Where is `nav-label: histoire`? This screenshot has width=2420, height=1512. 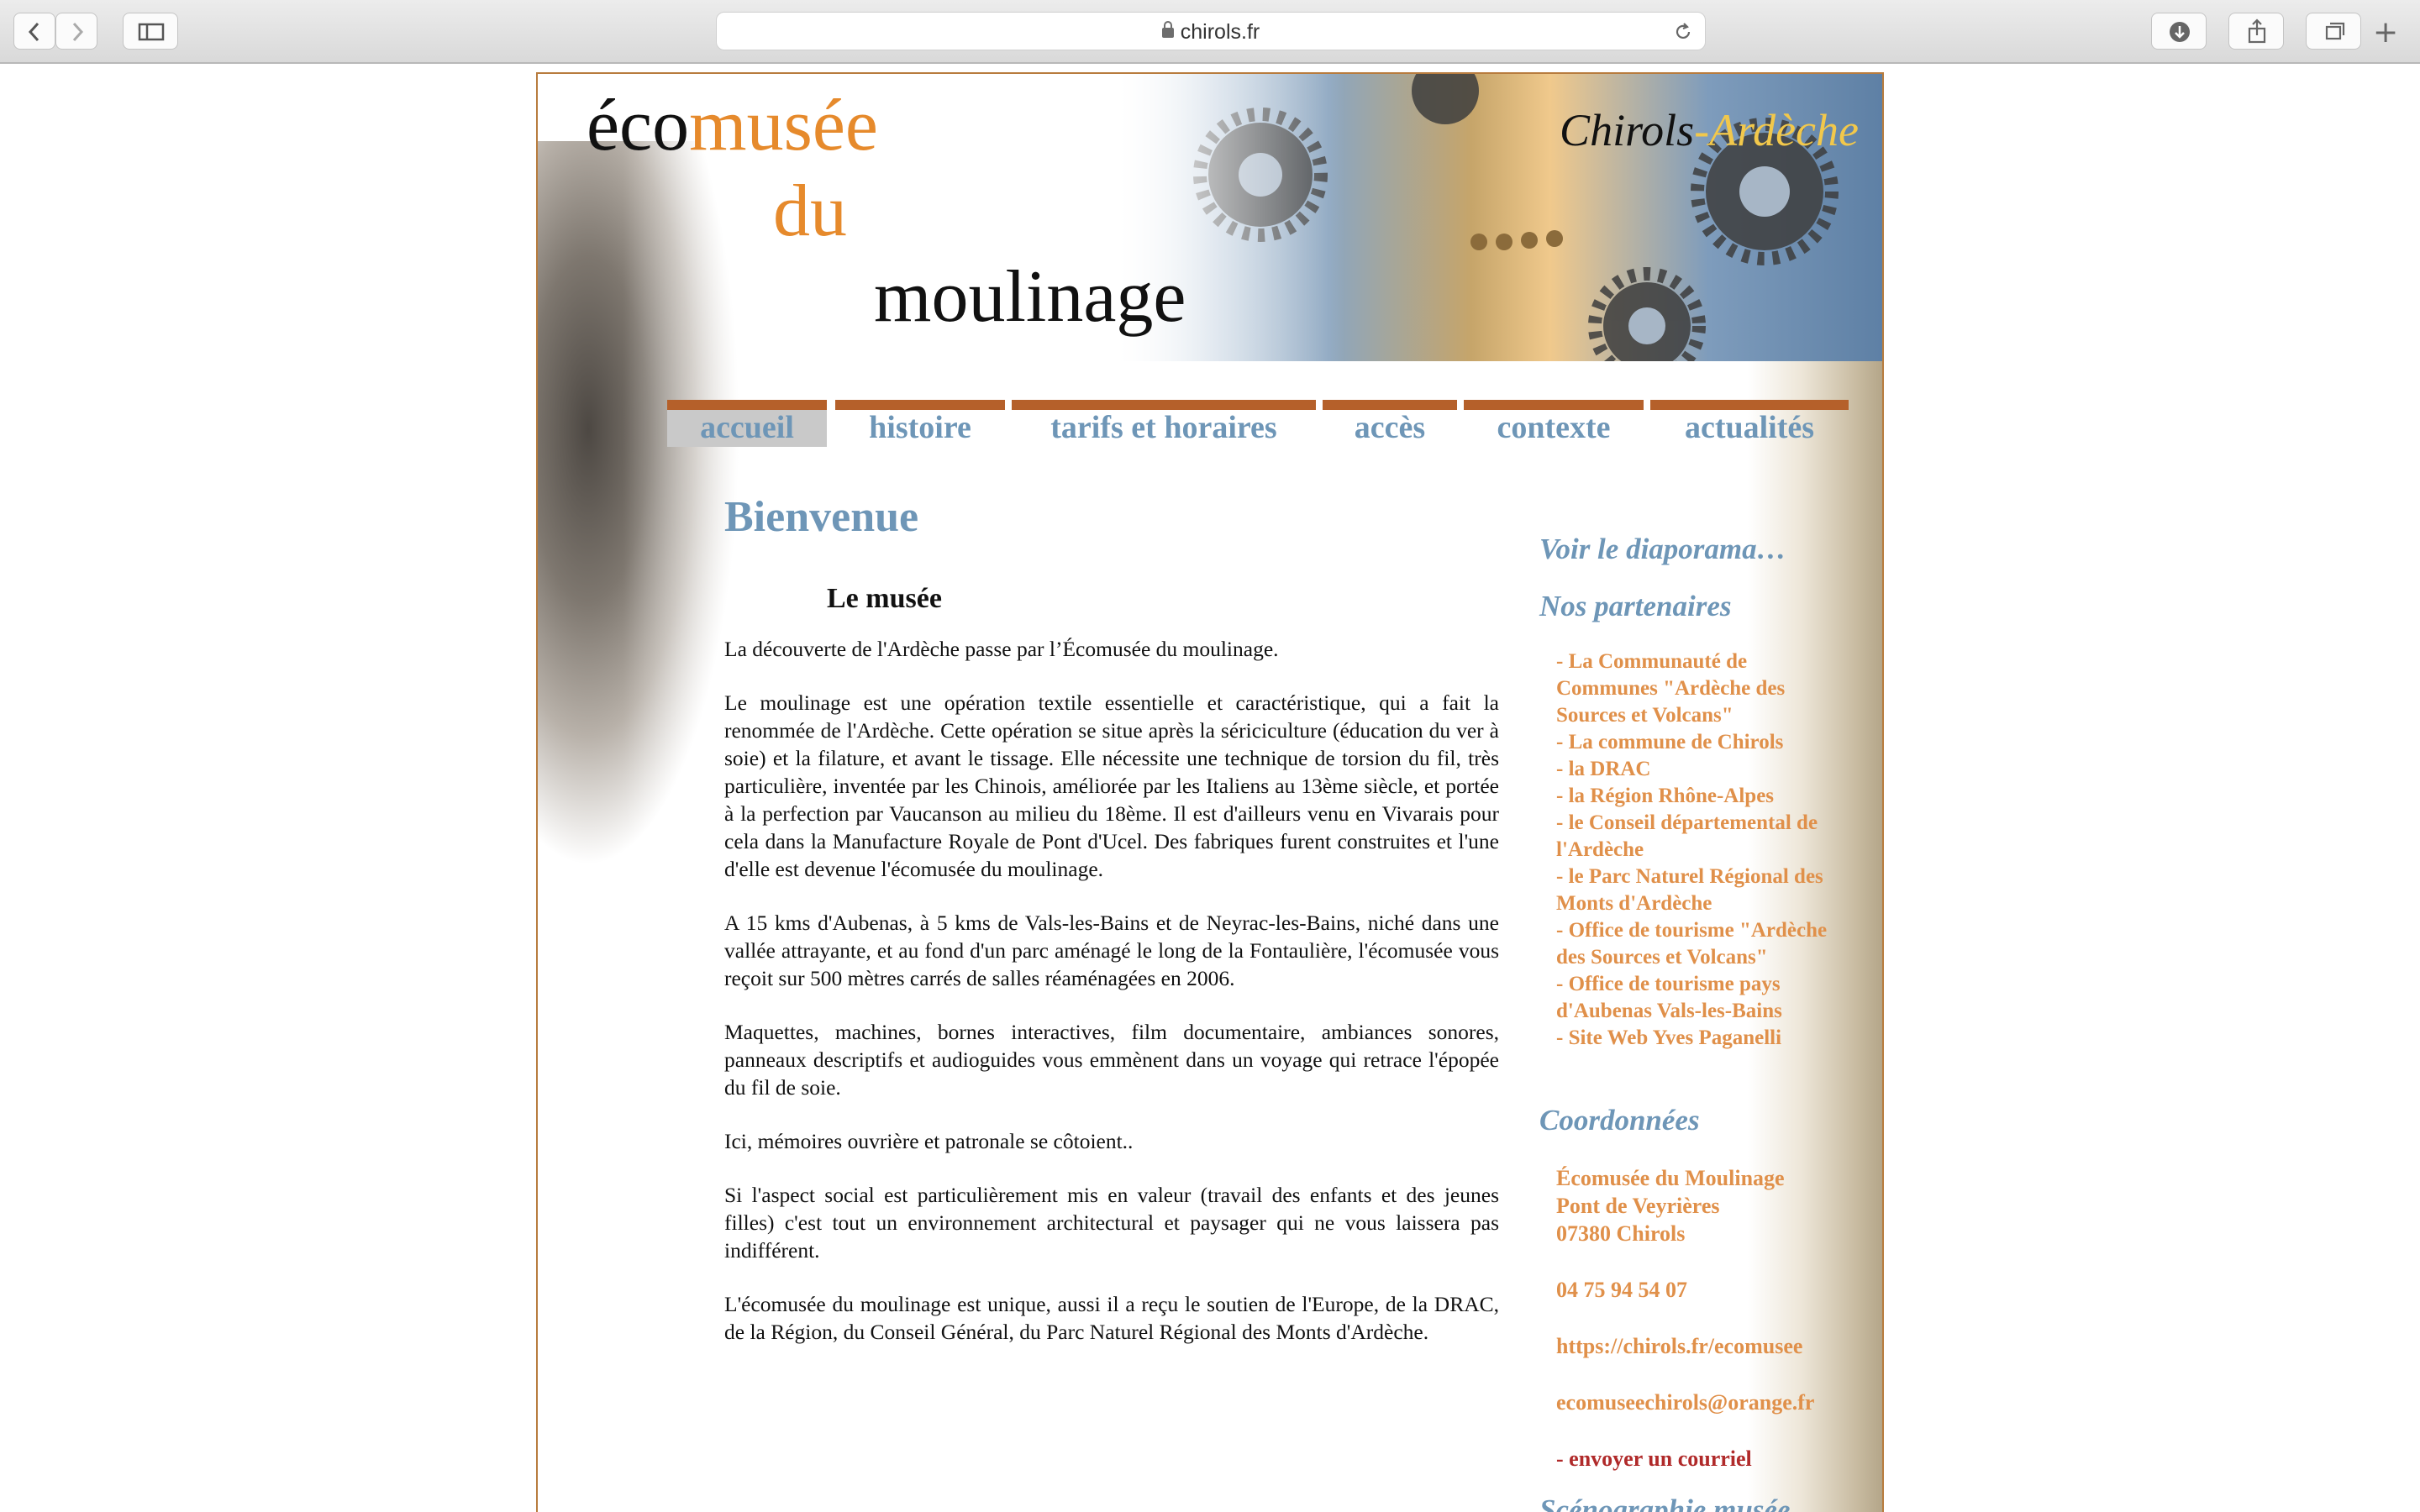 nav-label: histoire is located at coordinates (920, 427).